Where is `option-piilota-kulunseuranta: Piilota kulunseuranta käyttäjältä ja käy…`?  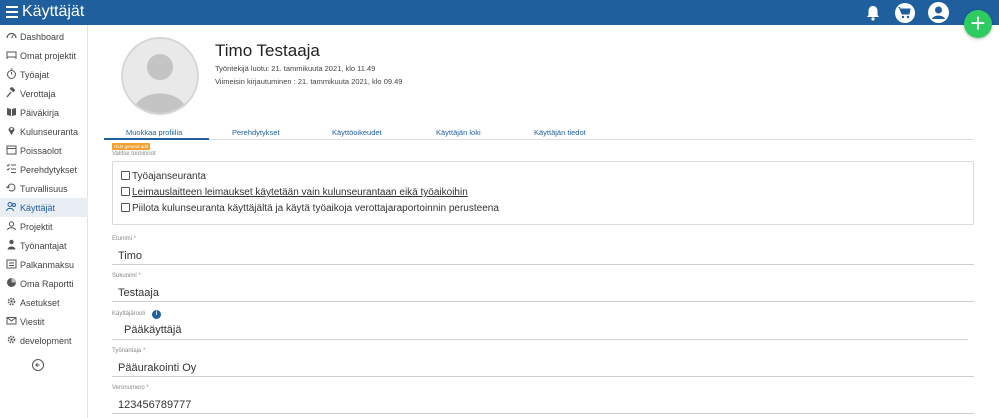 option-piilota-kulunseuranta: Piilota kulunseuranta käyttäjältä ja käy… is located at coordinates (310, 208).